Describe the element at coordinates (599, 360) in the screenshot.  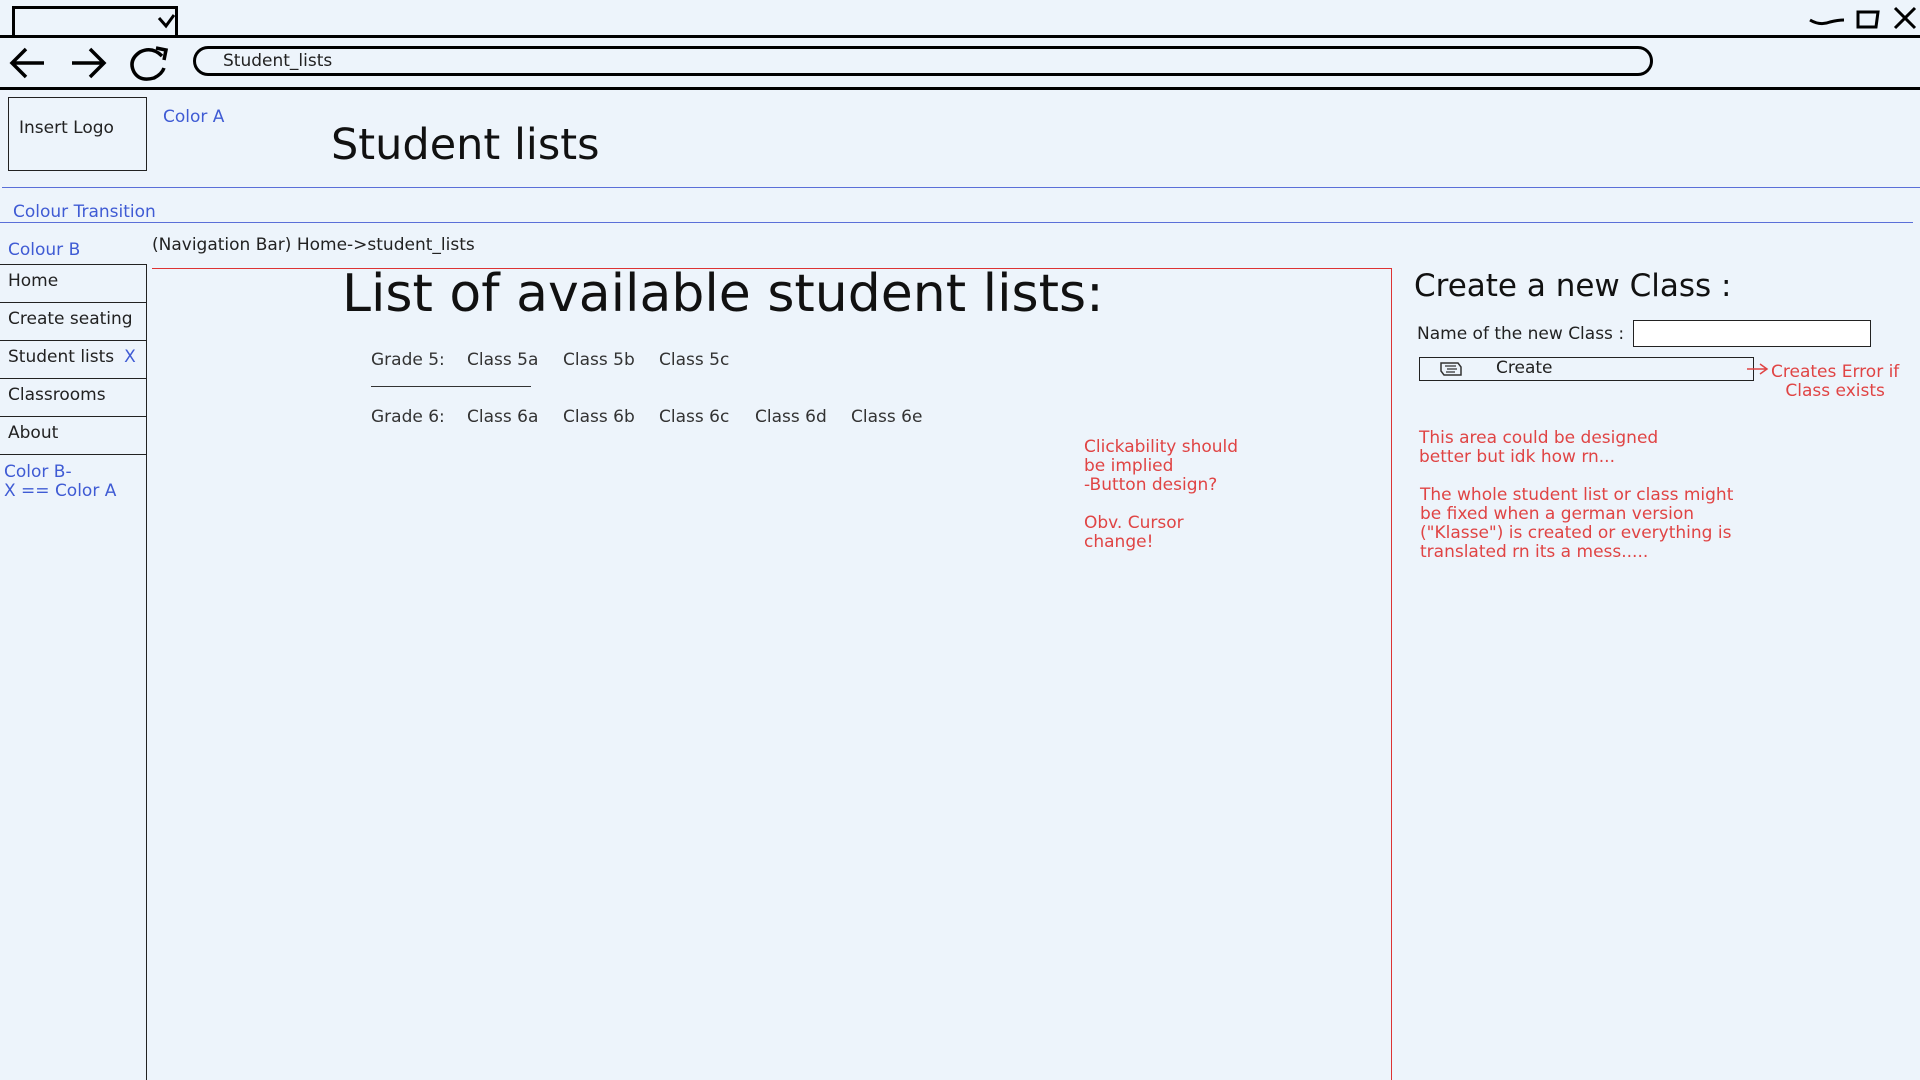
I see `class-link-5b: Class 5b` at that location.